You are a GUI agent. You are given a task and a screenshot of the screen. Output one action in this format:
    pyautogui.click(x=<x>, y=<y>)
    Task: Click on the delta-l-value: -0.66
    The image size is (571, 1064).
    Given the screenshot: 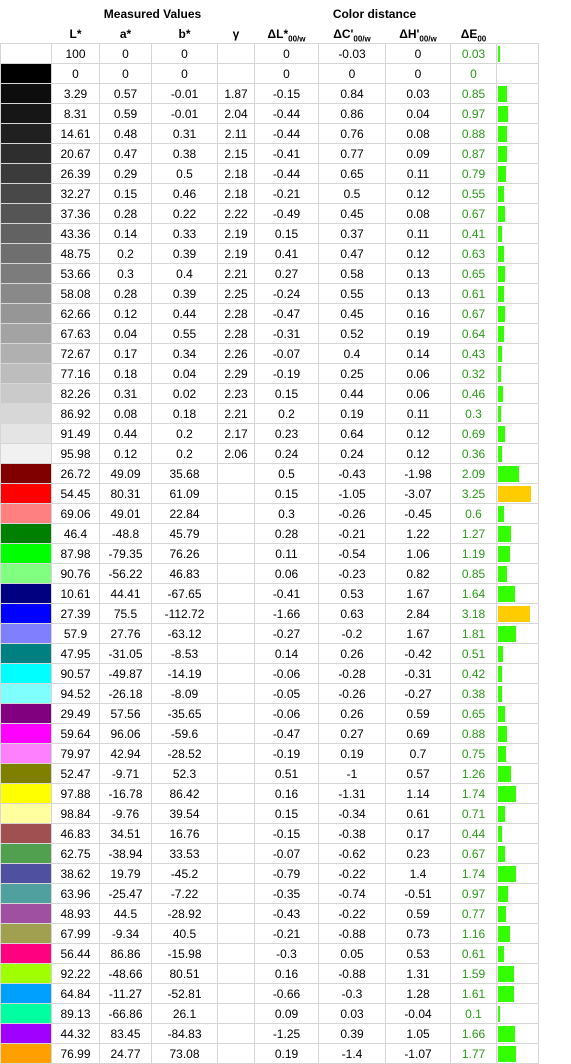 What is the action you would take?
    pyautogui.click(x=286, y=993)
    